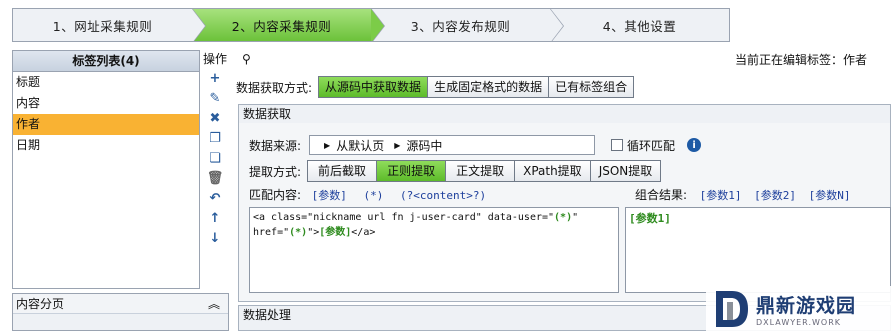 Image resolution: width=891 pixels, height=332 pixels. I want to click on extract-xpath-button: XPath提取, so click(553, 171).